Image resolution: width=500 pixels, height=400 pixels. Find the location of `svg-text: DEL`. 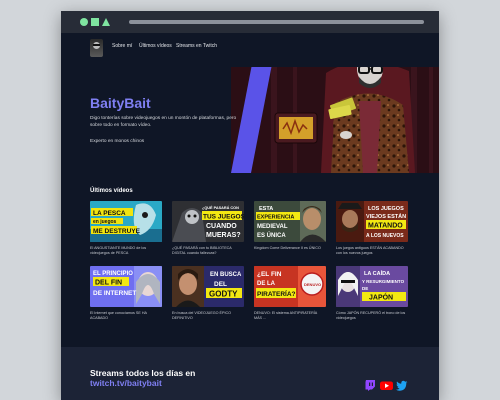

svg-text: DEL is located at coordinates (220, 284).